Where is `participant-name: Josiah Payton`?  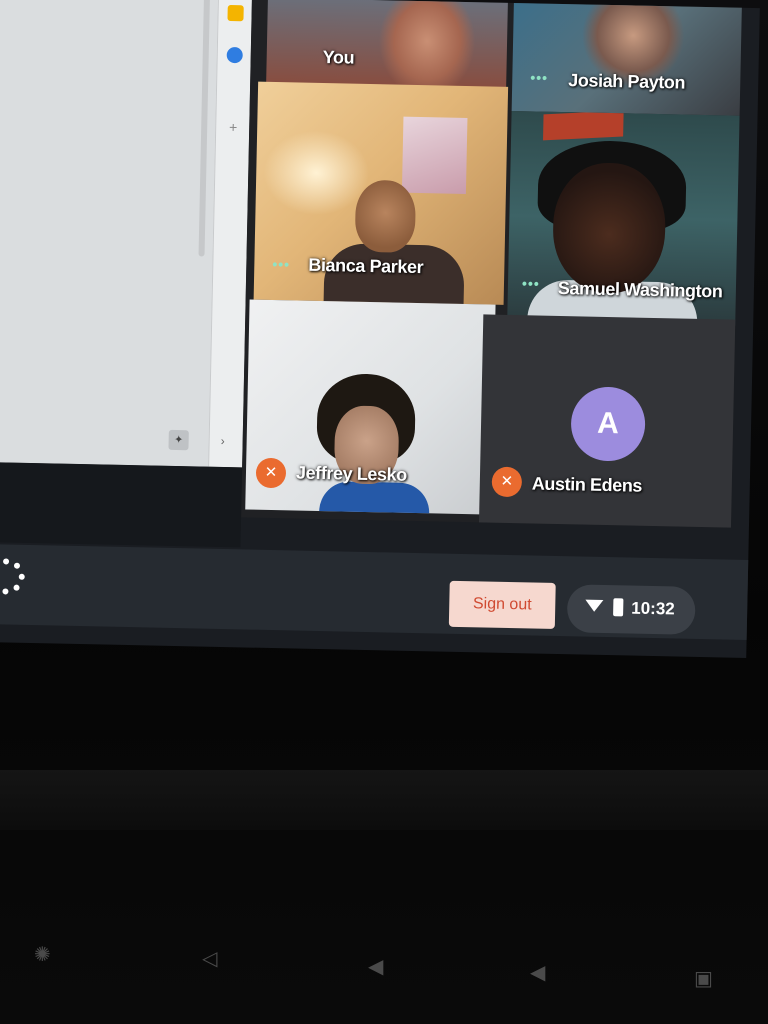
participant-name: Josiah Payton is located at coordinates (627, 81).